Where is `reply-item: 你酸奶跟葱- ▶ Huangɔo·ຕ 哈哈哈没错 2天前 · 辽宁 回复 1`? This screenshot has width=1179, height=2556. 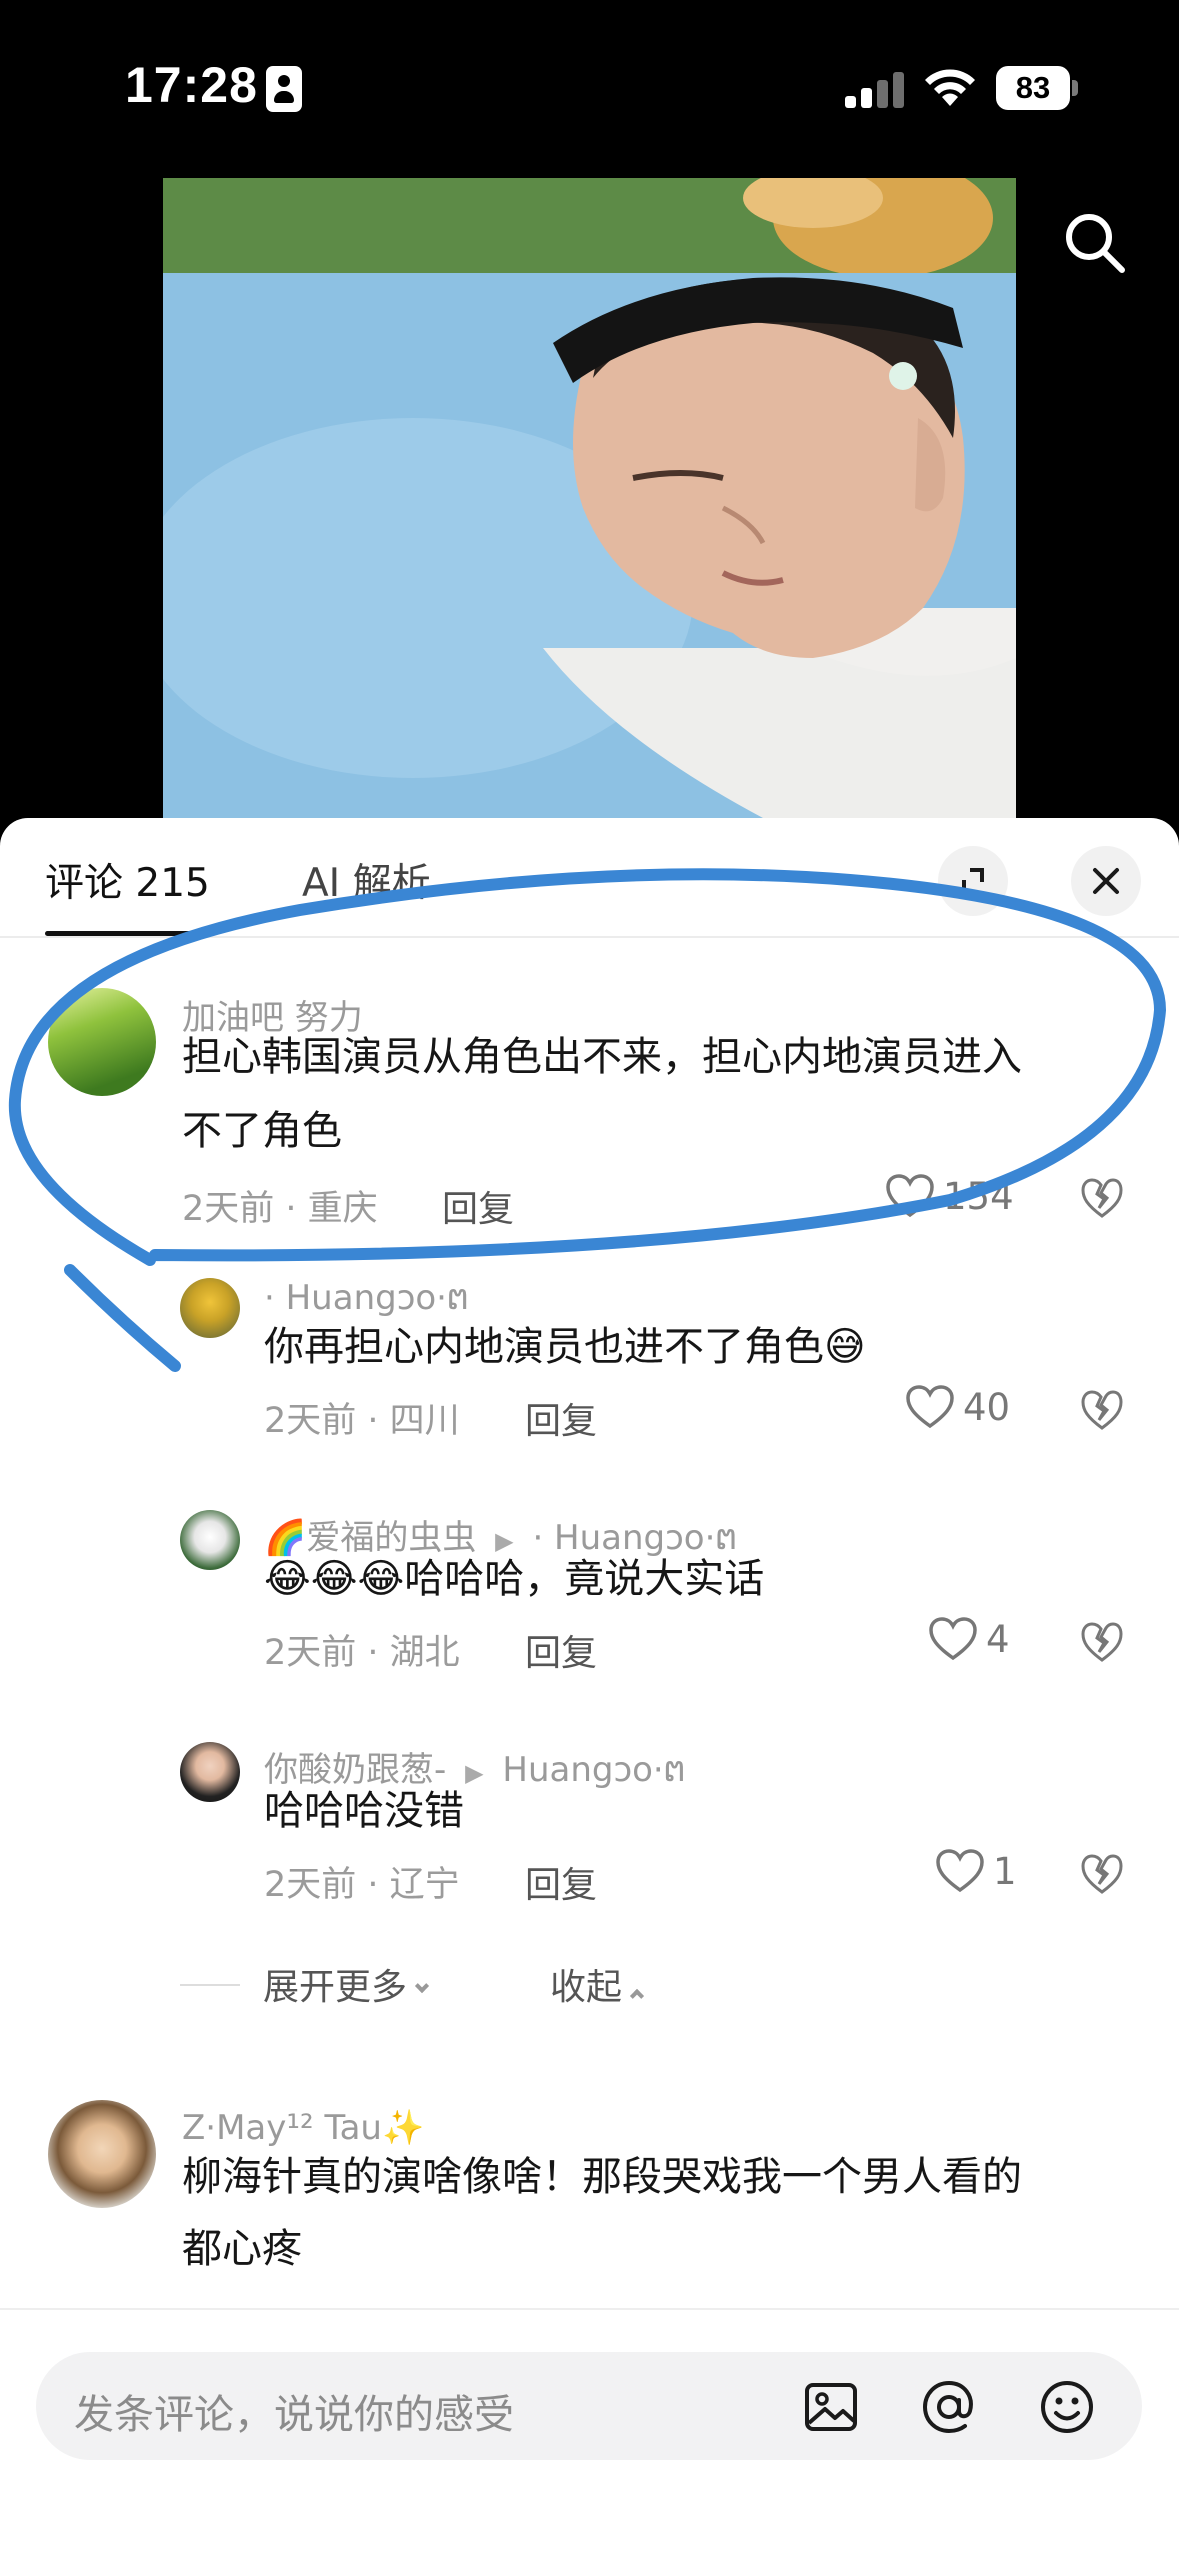 reply-item: 你酸奶跟葱- ▶ Huangɔo·ຕ 哈哈哈没错 2天前 · 辽宁 回复 1 is located at coordinates (589, 1814).